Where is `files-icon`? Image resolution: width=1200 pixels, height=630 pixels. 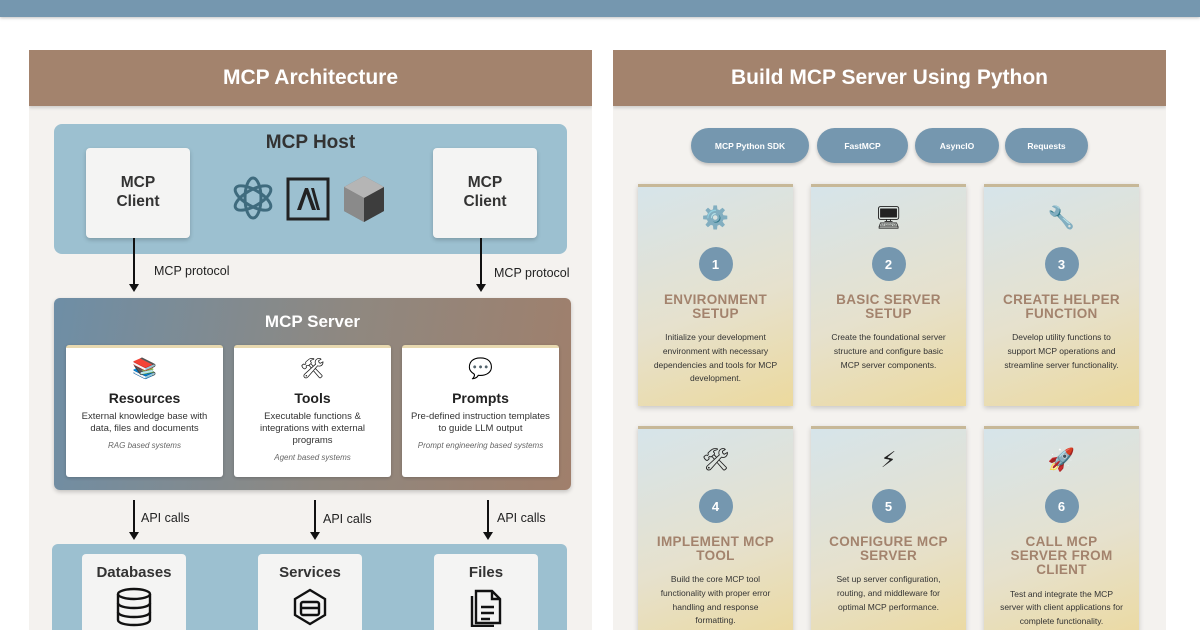 files-icon is located at coordinates (486, 608).